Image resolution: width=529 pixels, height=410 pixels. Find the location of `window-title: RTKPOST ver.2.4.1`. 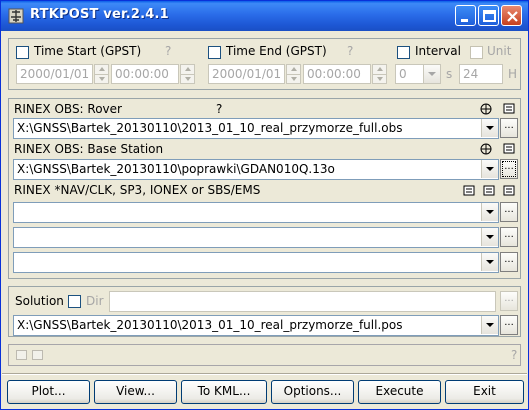

window-title: RTKPOST ver.2.4.1 is located at coordinates (99, 14).